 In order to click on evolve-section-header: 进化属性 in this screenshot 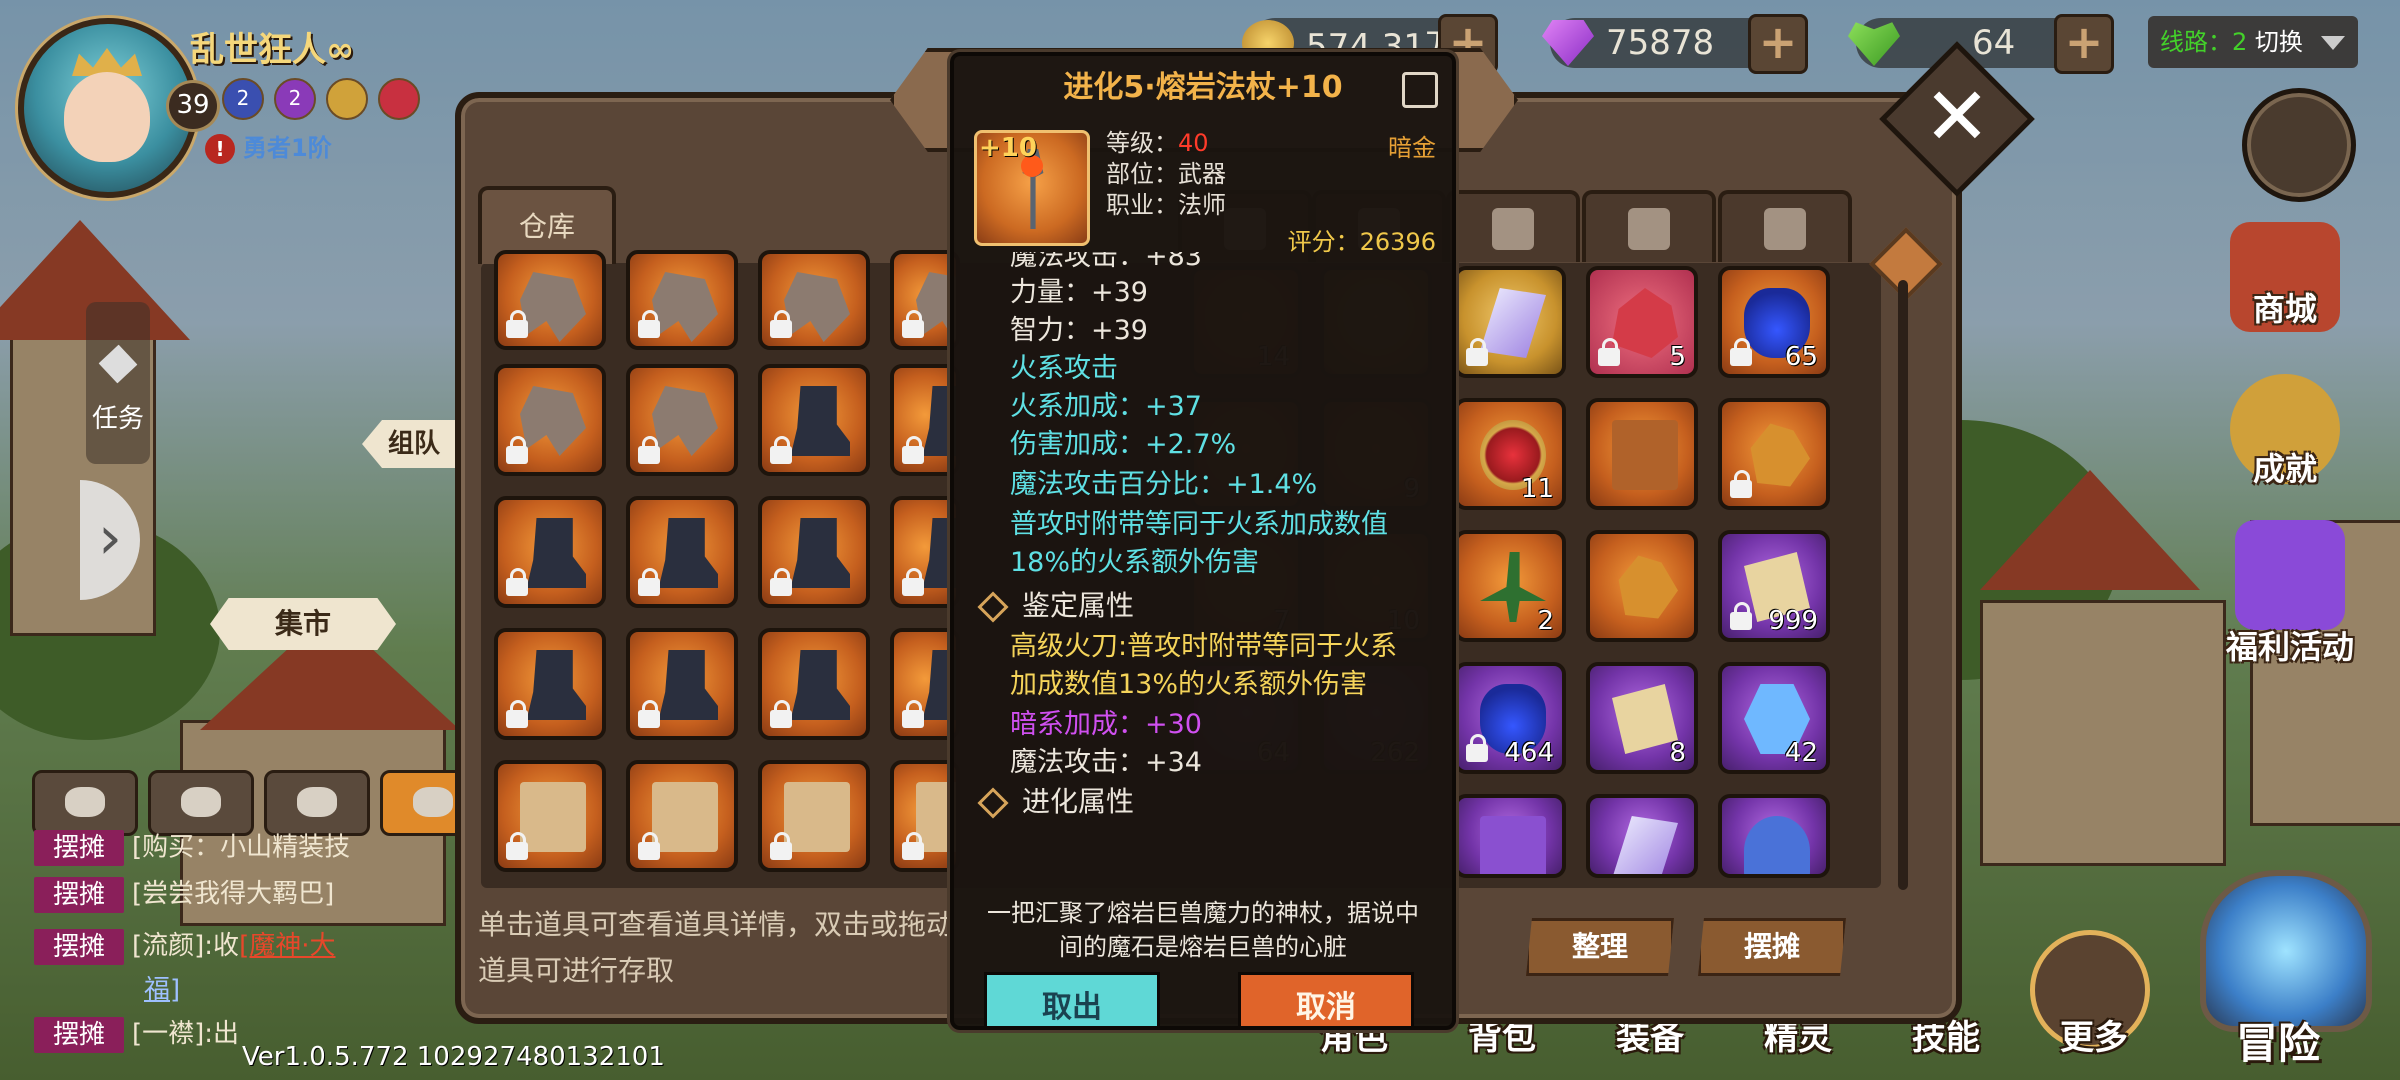, I will do `click(1055, 800)`.